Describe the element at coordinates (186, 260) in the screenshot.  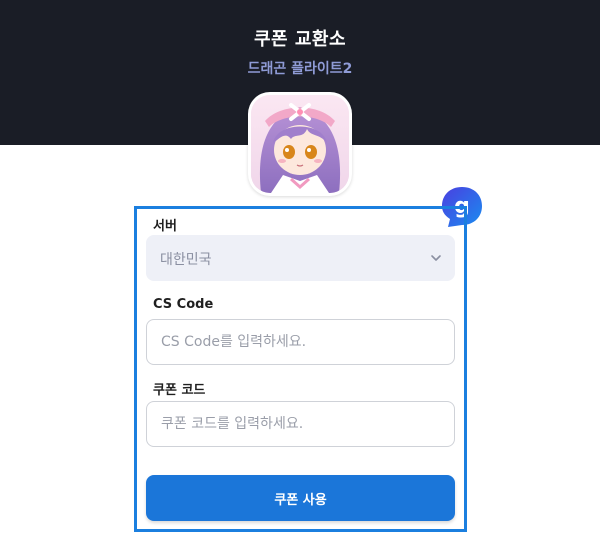
I see `server-selected-value: 대한민국` at that location.